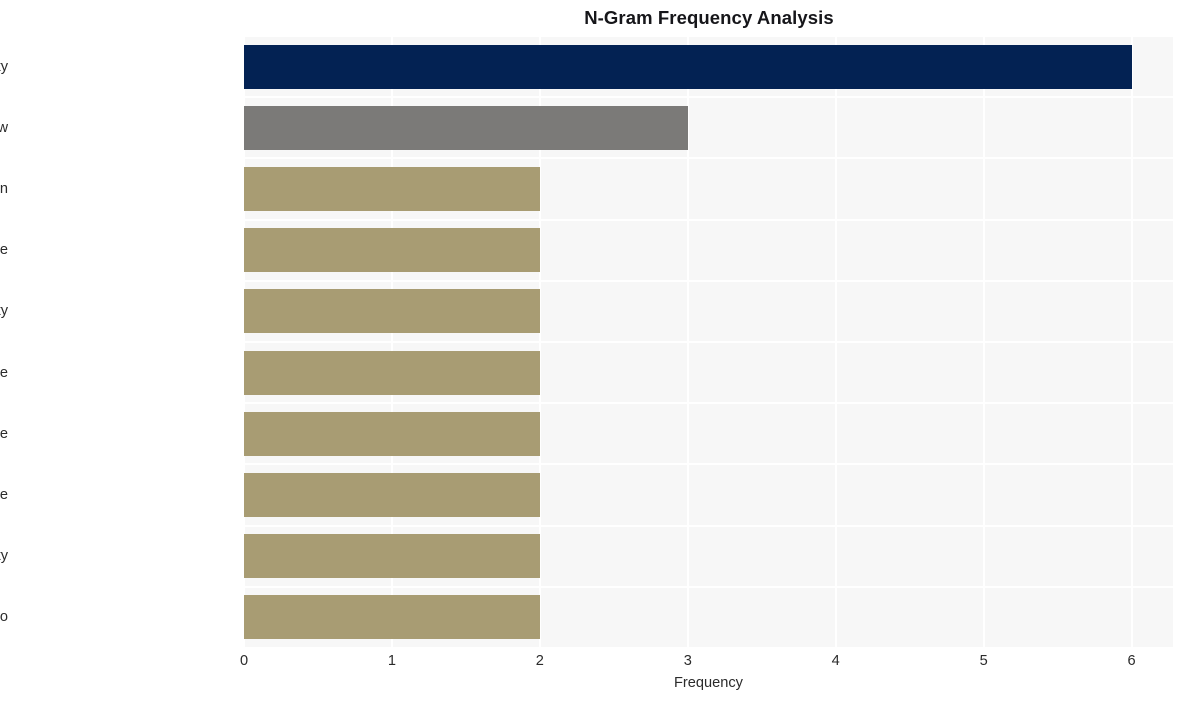  I want to click on x-axis-tick-label: 0, so click(244, 661).